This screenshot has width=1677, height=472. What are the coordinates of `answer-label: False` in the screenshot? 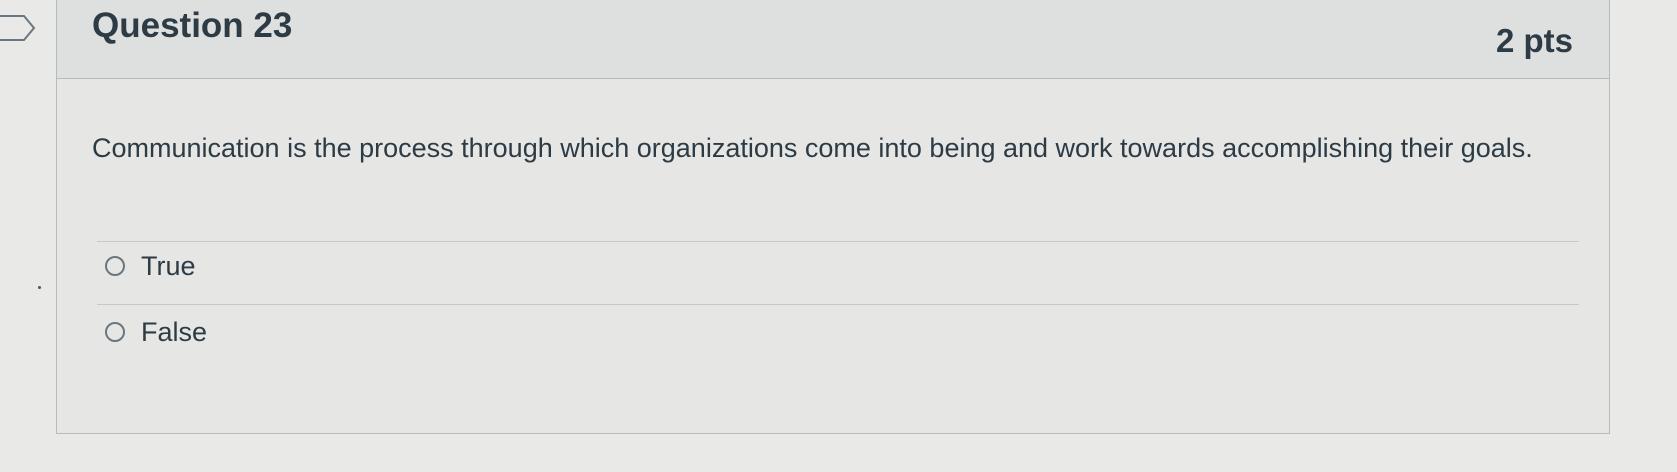 It's located at (174, 331).